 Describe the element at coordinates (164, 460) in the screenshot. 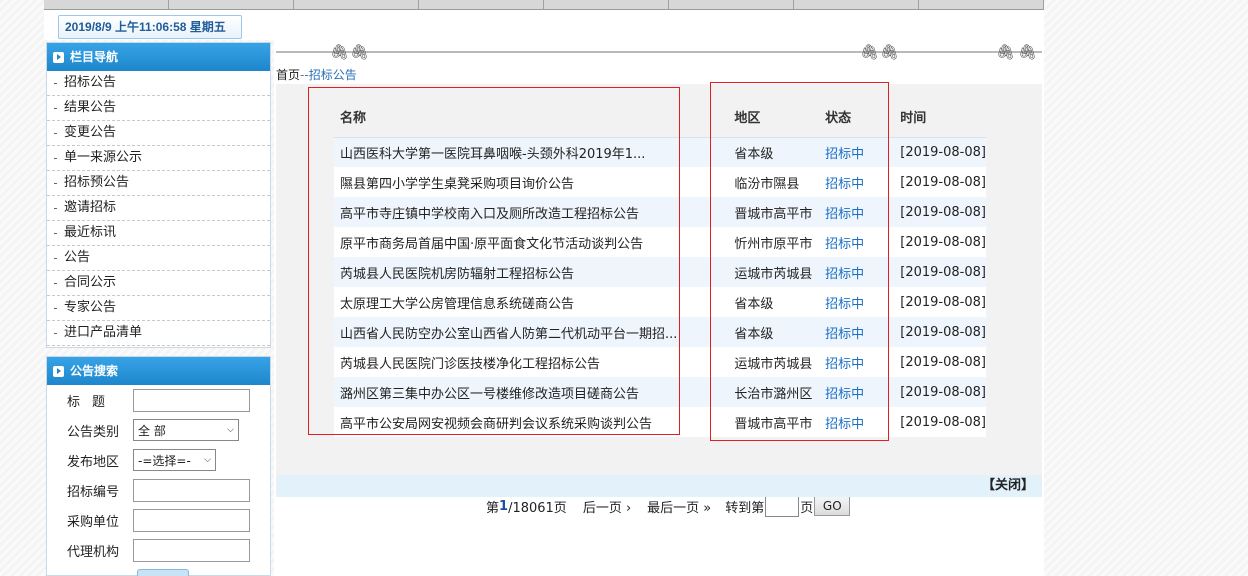

I see `region-value: -=选择=-` at that location.